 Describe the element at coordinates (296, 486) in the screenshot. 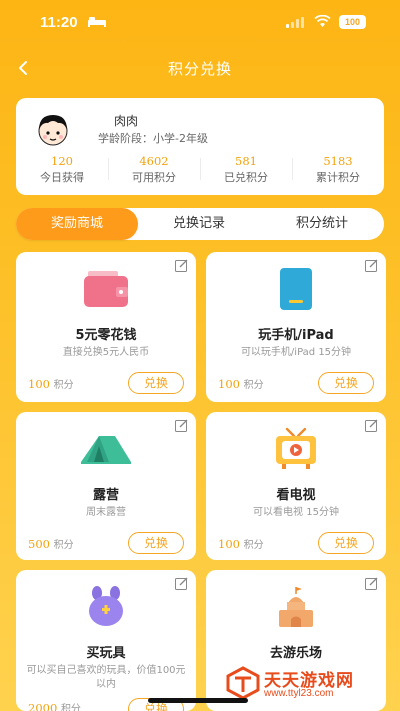

I see `reward-card: 看电视 可以看电视 15分钟 100 积分 兑换` at that location.